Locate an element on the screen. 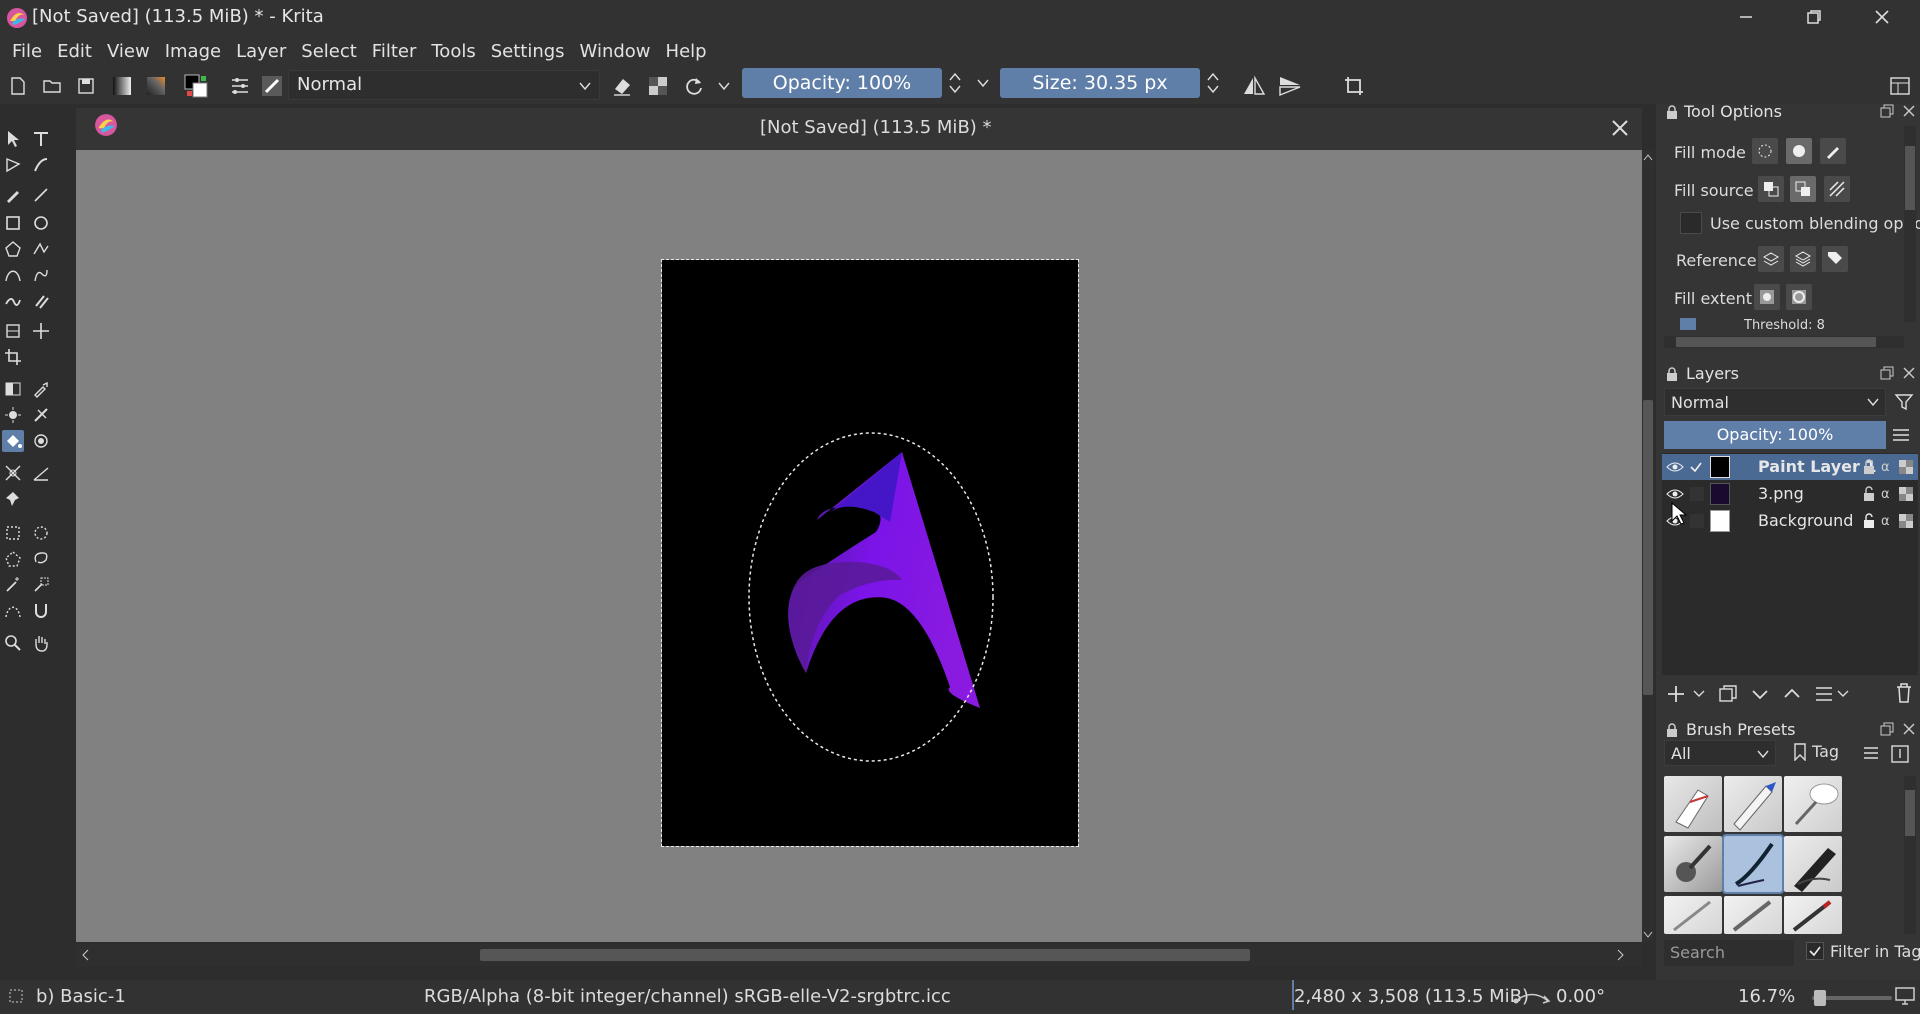 Image resolution: width=1920 pixels, height=1014 pixels. brush-preset-ink-pen-selected is located at coordinates (1753, 864).